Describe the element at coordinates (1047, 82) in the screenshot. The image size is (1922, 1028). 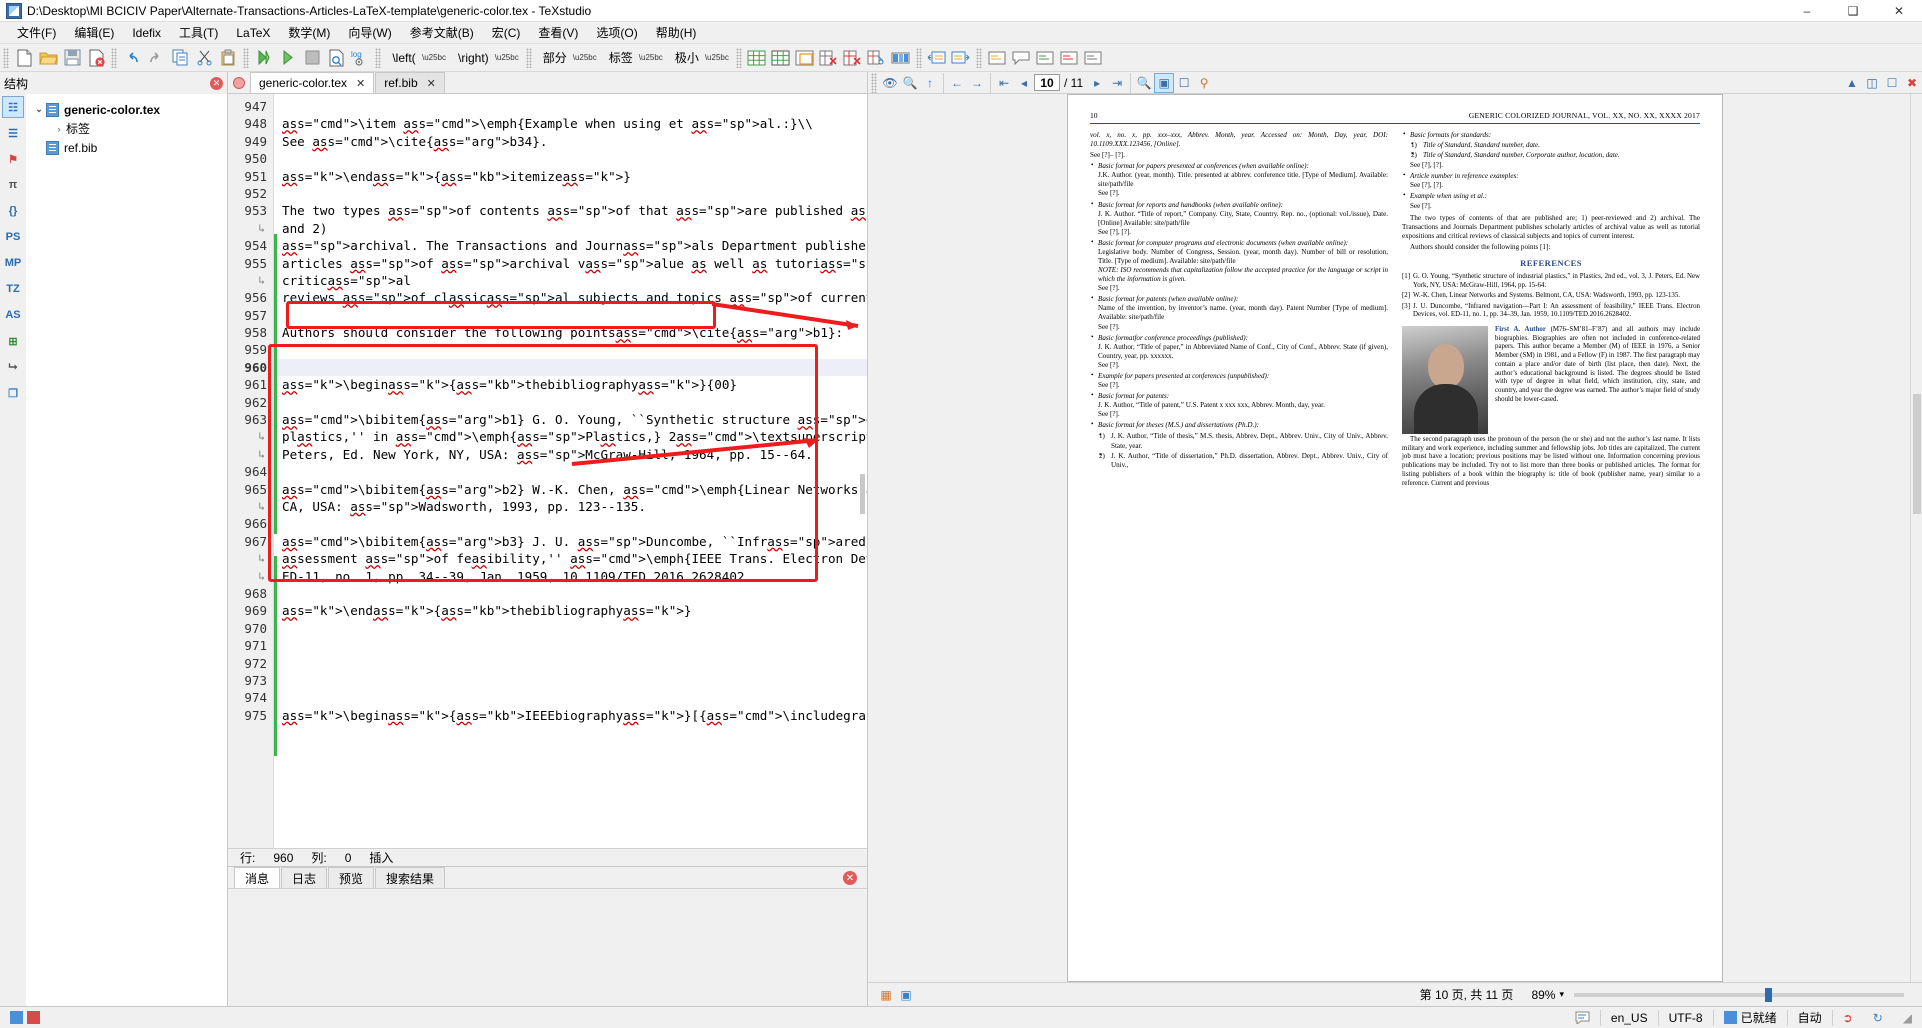
I see `page-number-input: 10` at that location.